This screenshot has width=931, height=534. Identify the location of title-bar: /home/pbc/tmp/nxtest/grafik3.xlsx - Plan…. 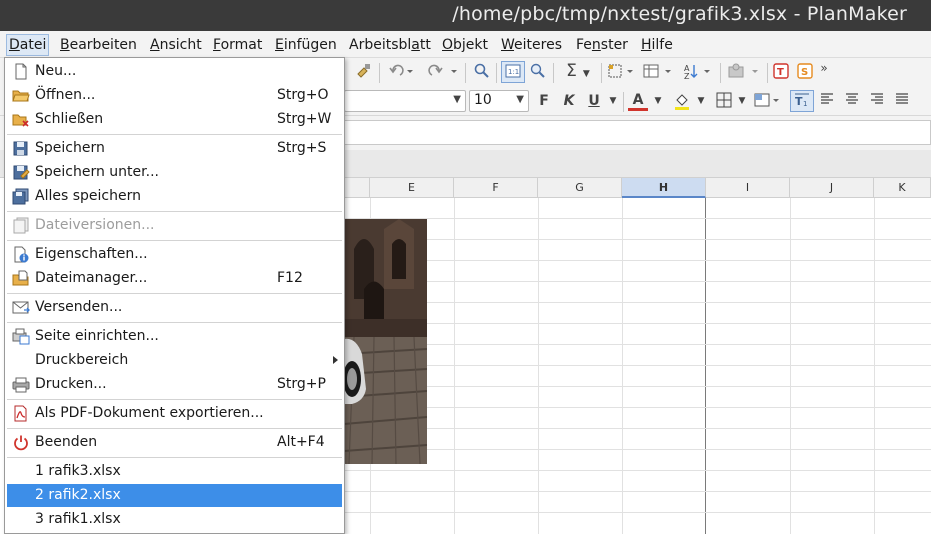
(465, 15).